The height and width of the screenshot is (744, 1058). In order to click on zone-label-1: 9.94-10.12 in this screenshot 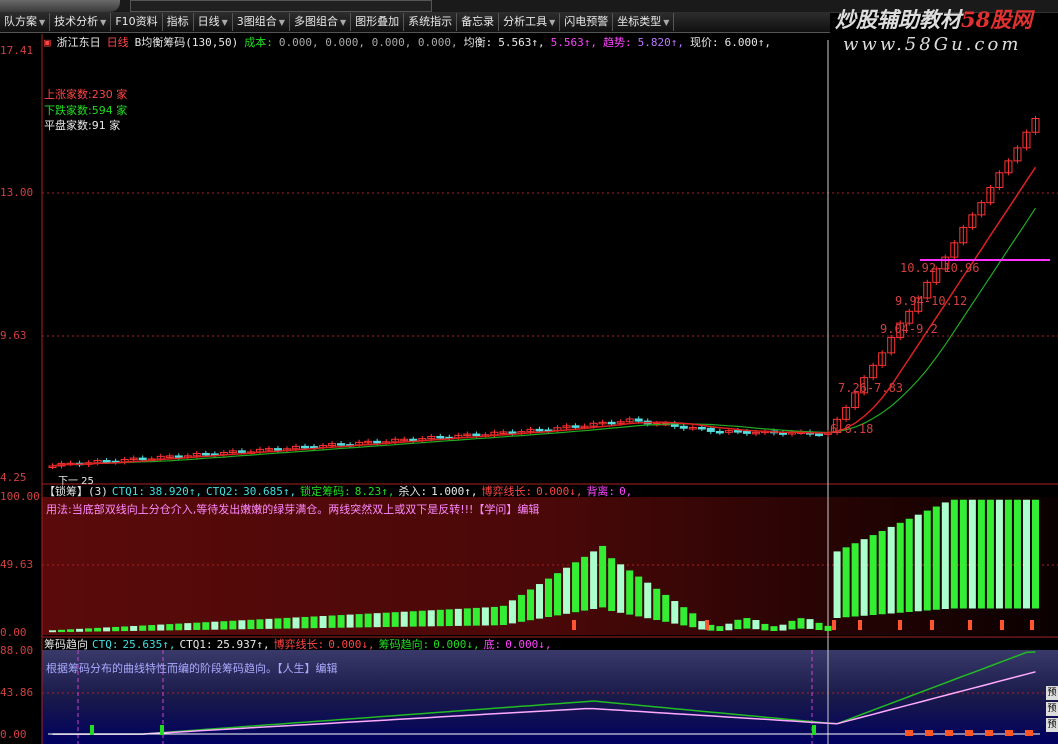, I will do `click(931, 301)`.